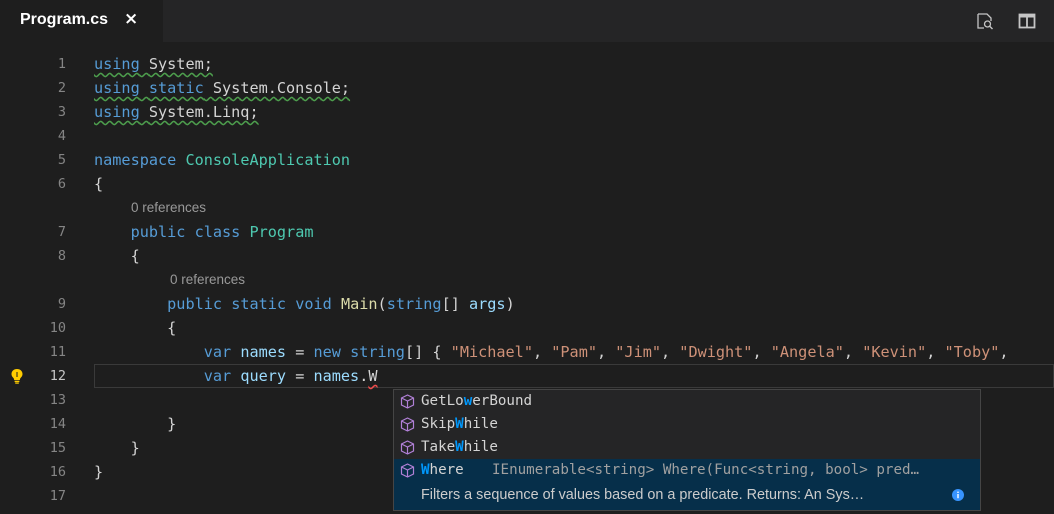 This screenshot has width=1054, height=514. Describe the element at coordinates (527, 88) in the screenshot. I see `code-line: 2 using static System.Console;` at that location.